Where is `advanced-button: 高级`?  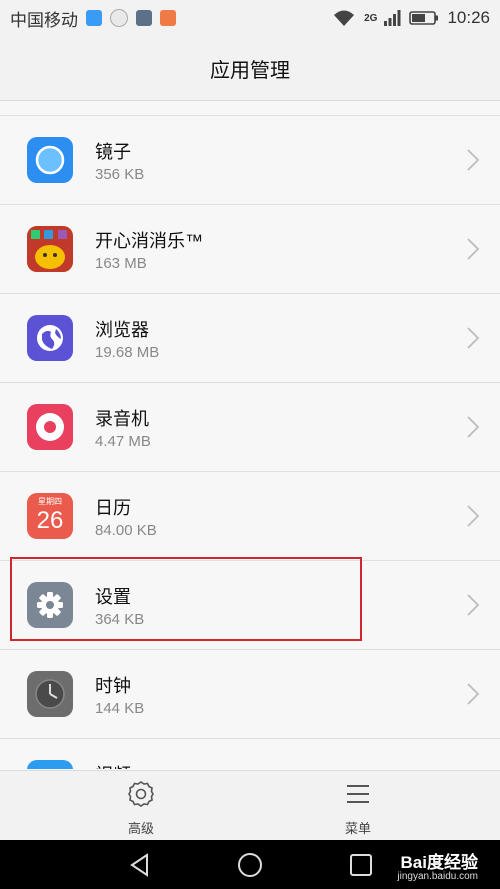
advanced-button: 高级 is located at coordinates (141, 808).